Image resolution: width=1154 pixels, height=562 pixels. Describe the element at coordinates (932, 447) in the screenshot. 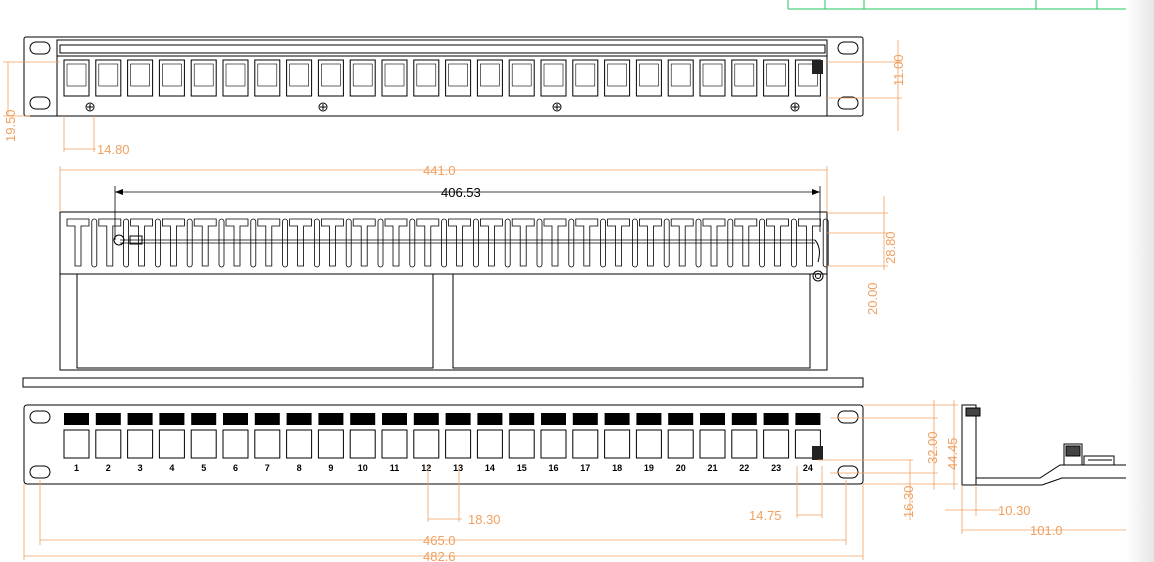

I see `dim-front-height-inner: 32.00` at that location.